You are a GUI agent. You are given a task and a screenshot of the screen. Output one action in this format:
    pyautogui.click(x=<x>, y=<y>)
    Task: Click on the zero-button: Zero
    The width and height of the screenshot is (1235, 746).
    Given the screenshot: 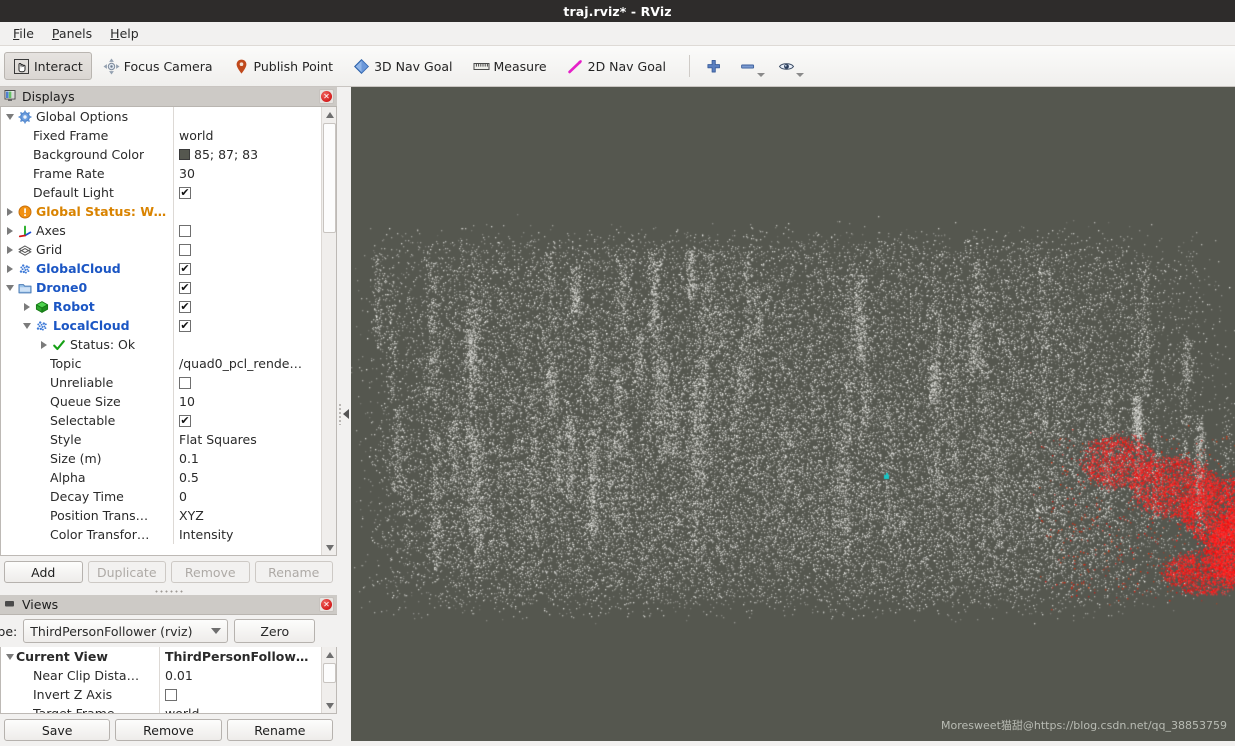 What is the action you would take?
    pyautogui.click(x=275, y=631)
    